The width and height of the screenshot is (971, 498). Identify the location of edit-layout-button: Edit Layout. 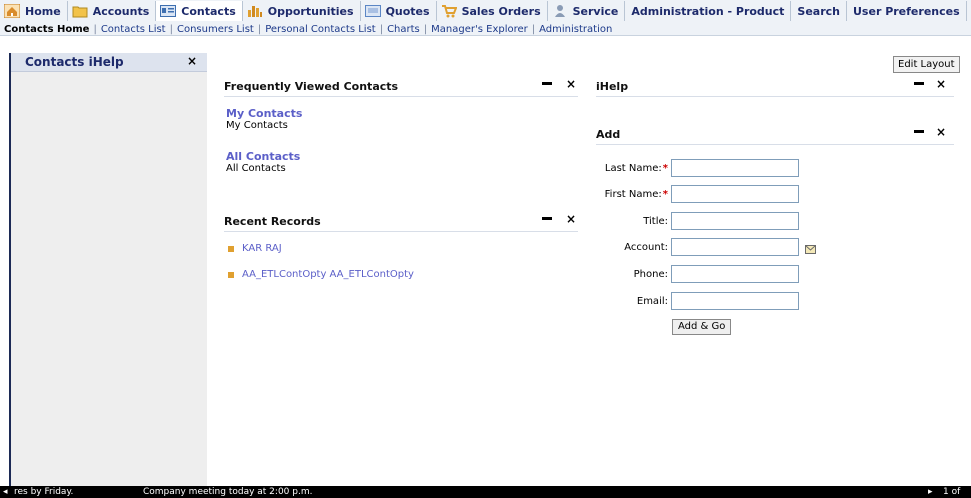
(926, 64).